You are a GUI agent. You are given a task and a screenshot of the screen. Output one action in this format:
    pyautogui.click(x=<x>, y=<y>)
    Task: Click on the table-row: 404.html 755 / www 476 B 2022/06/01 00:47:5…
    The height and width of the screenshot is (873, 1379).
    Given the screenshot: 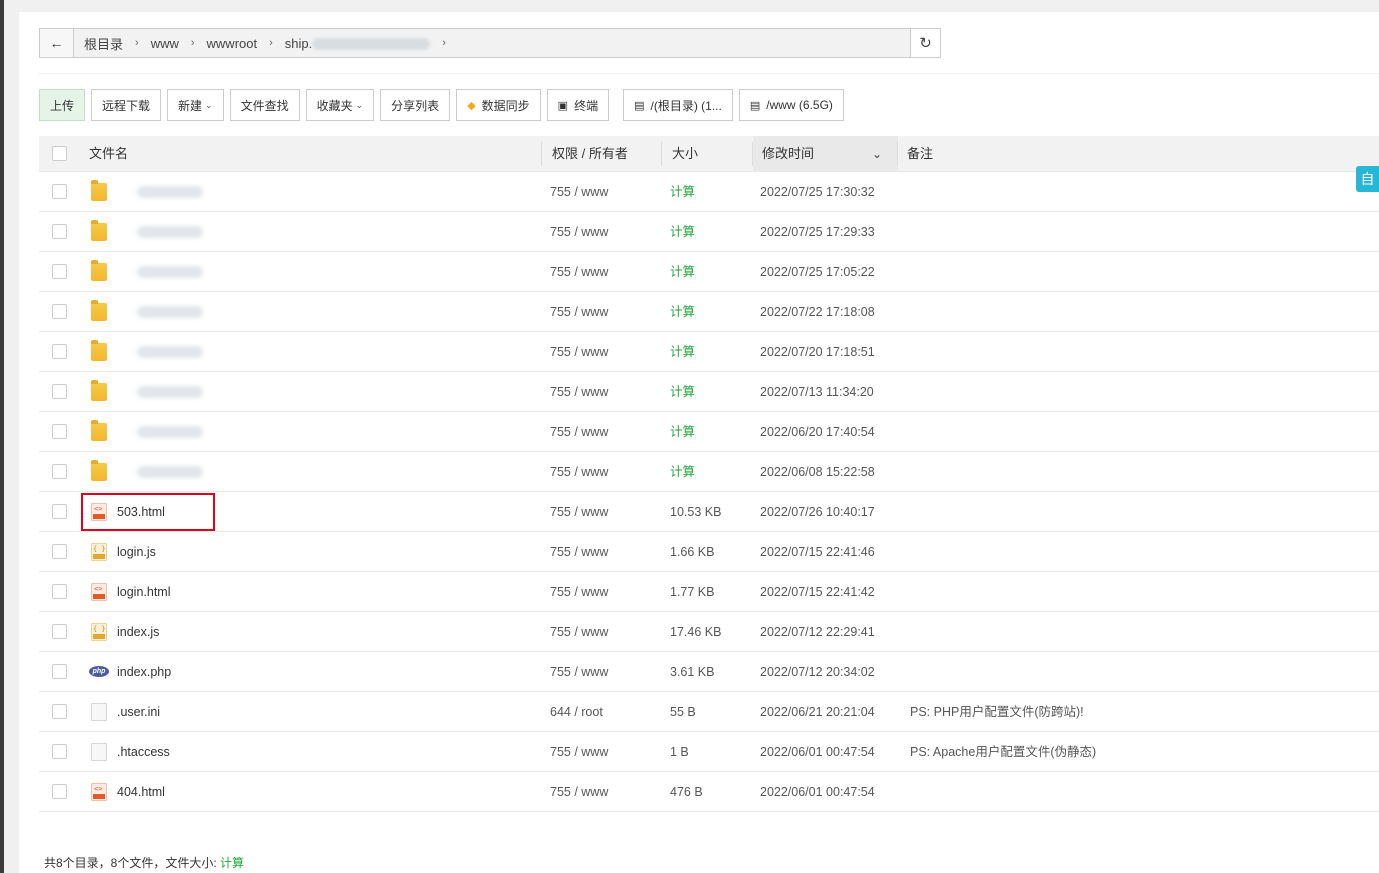 What is the action you would take?
    pyautogui.click(x=709, y=792)
    